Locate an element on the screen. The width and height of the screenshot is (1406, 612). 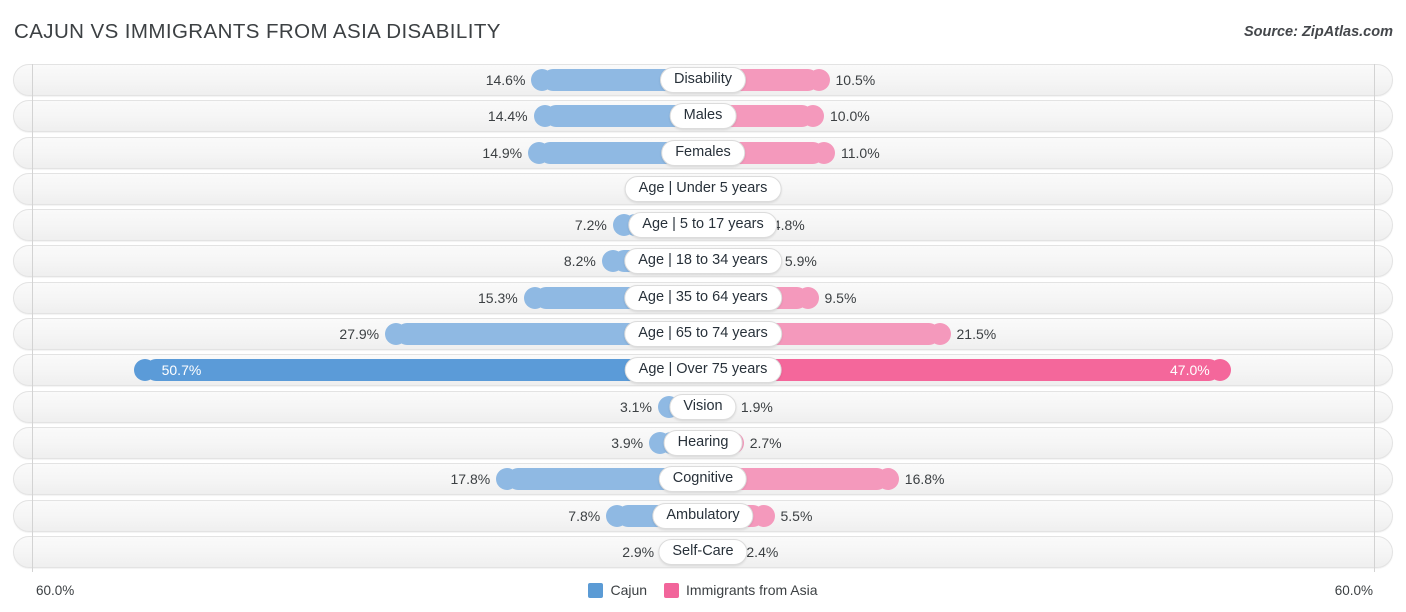
value-label-left: 14.4% is located at coordinates (507, 116).